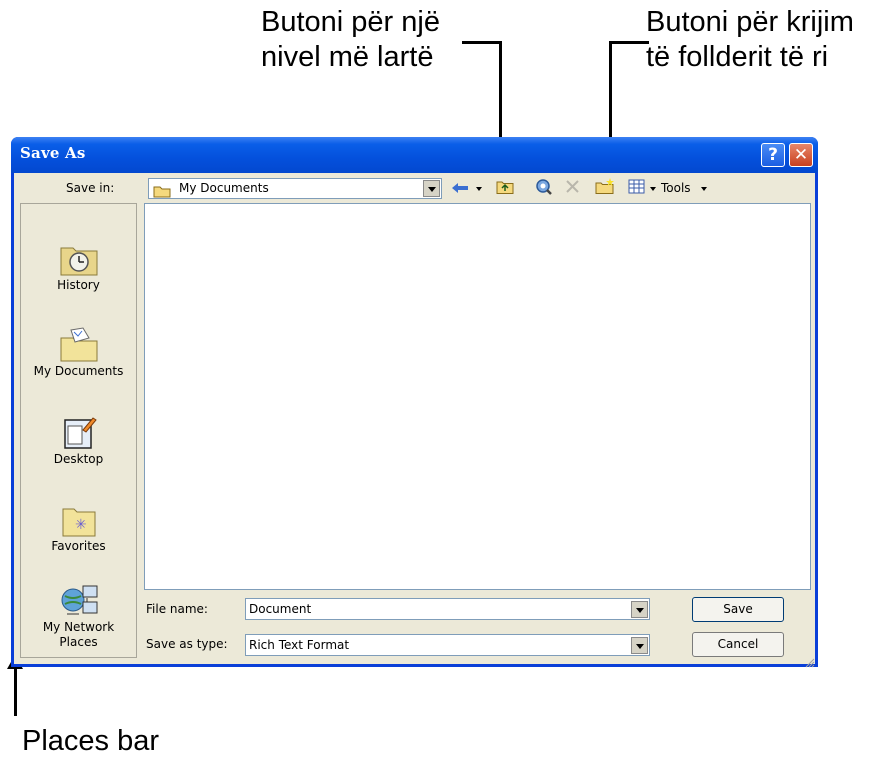 The height and width of the screenshot is (760, 877). I want to click on favorites-icon: ✳, so click(79, 520).